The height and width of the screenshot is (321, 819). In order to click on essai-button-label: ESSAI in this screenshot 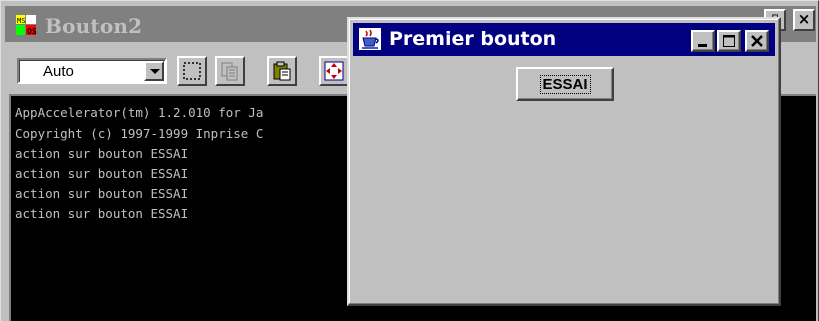, I will do `click(565, 84)`.